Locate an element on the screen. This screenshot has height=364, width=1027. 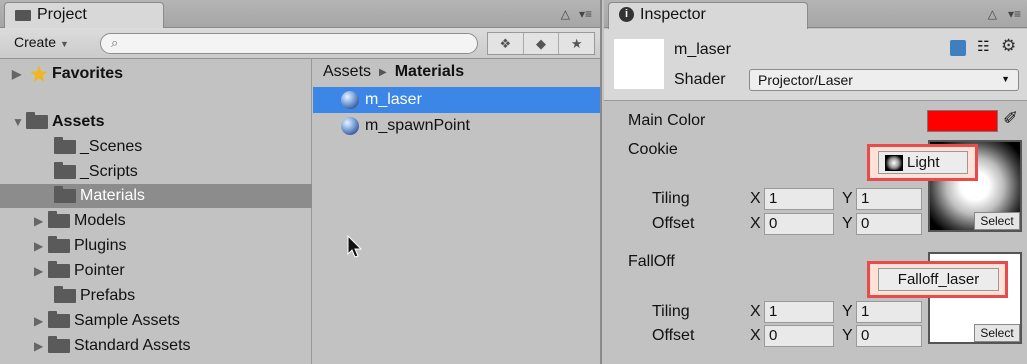
favorite-star-icon: ★ is located at coordinates (576, 43).